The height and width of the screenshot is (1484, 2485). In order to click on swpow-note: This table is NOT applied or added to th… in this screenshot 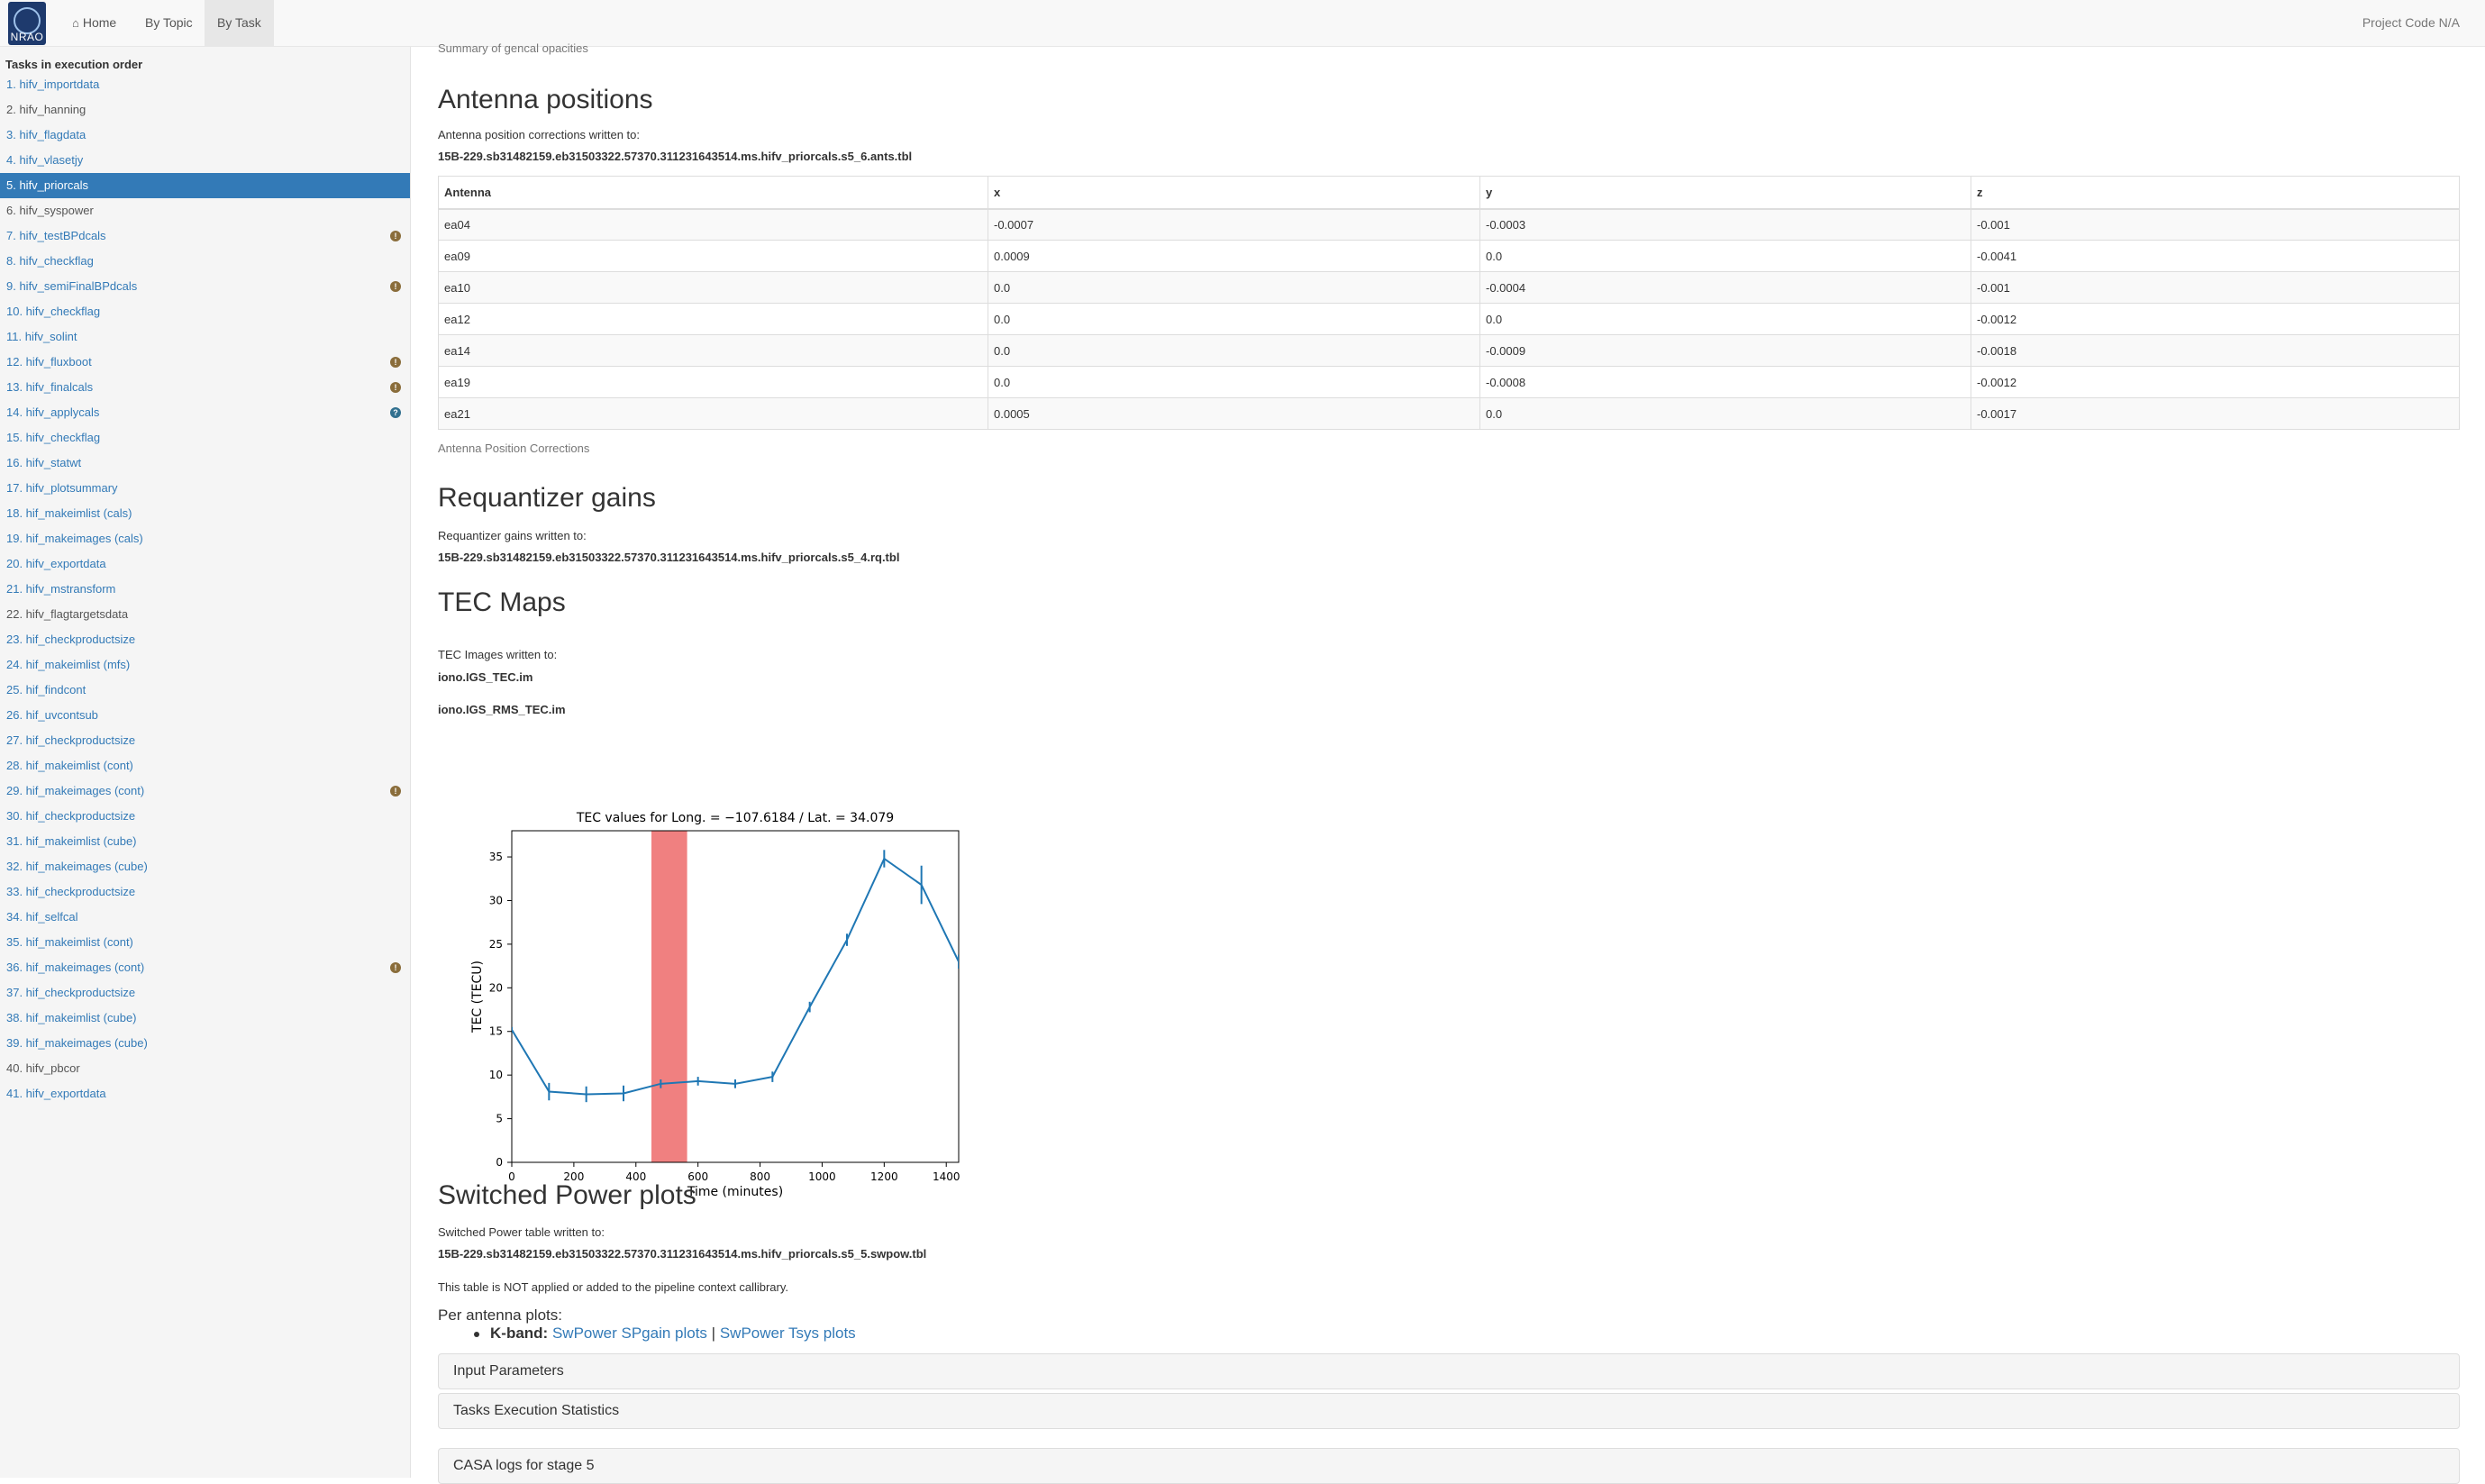, I will do `click(613, 1287)`.